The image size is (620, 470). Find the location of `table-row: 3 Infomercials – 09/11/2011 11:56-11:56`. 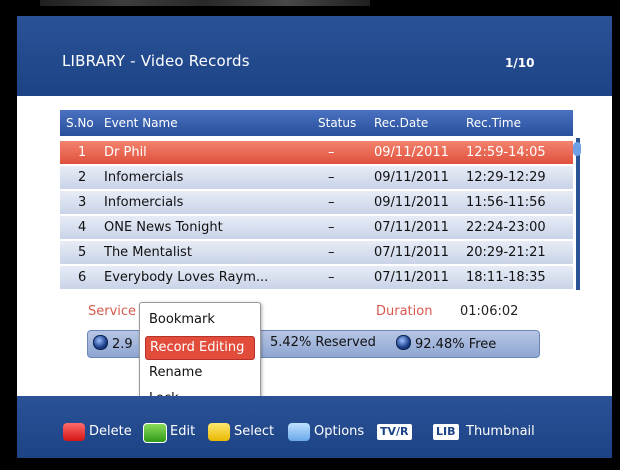

table-row: 3 Infomercials – 09/11/2011 11:56-11:56 is located at coordinates (316, 203).